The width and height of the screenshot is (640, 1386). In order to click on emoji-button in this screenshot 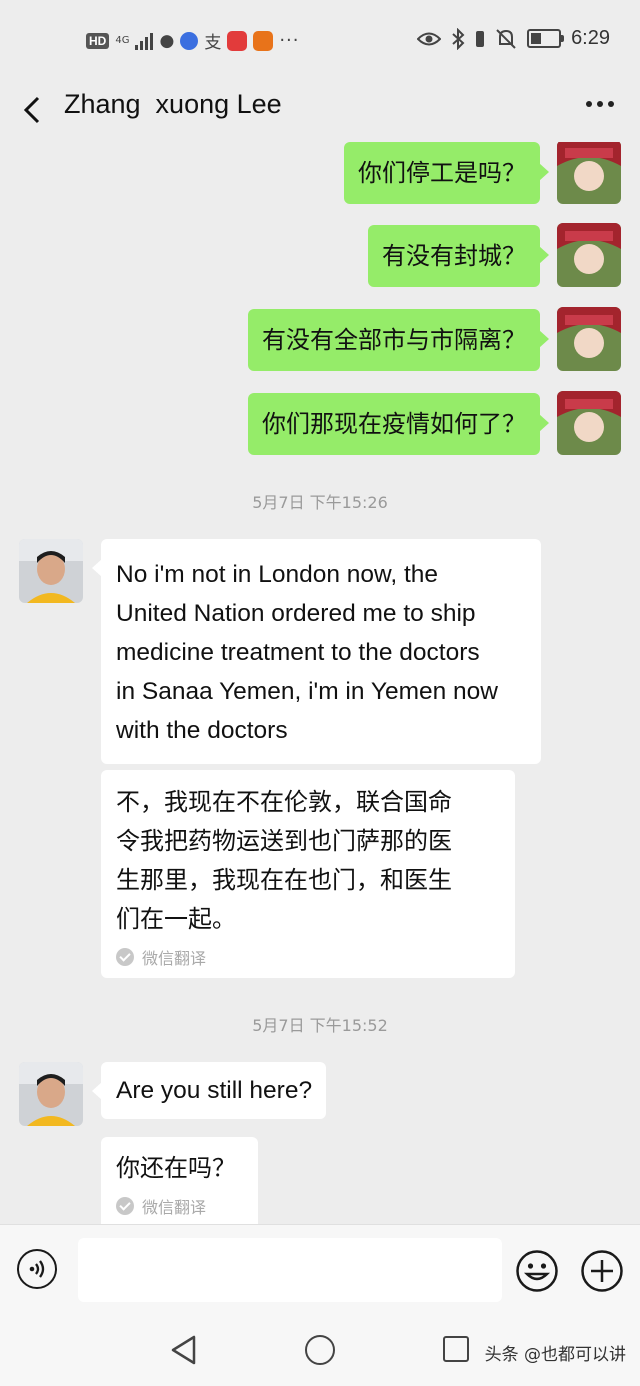, I will do `click(537, 1271)`.